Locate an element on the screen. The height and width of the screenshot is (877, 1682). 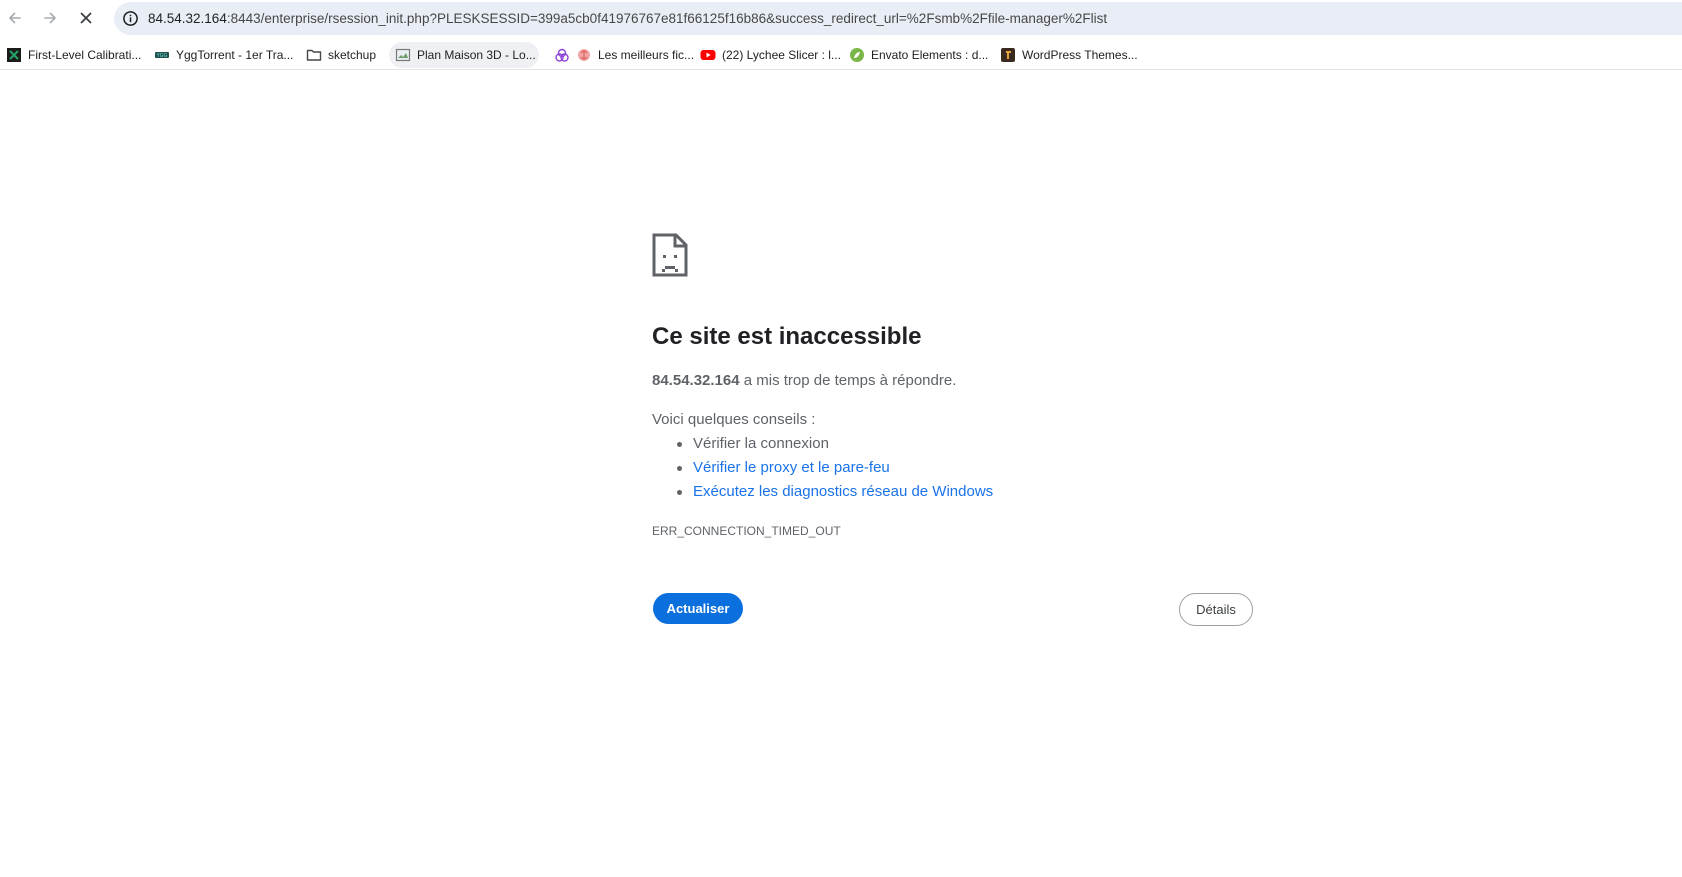
close-icon is located at coordinates (86, 18).